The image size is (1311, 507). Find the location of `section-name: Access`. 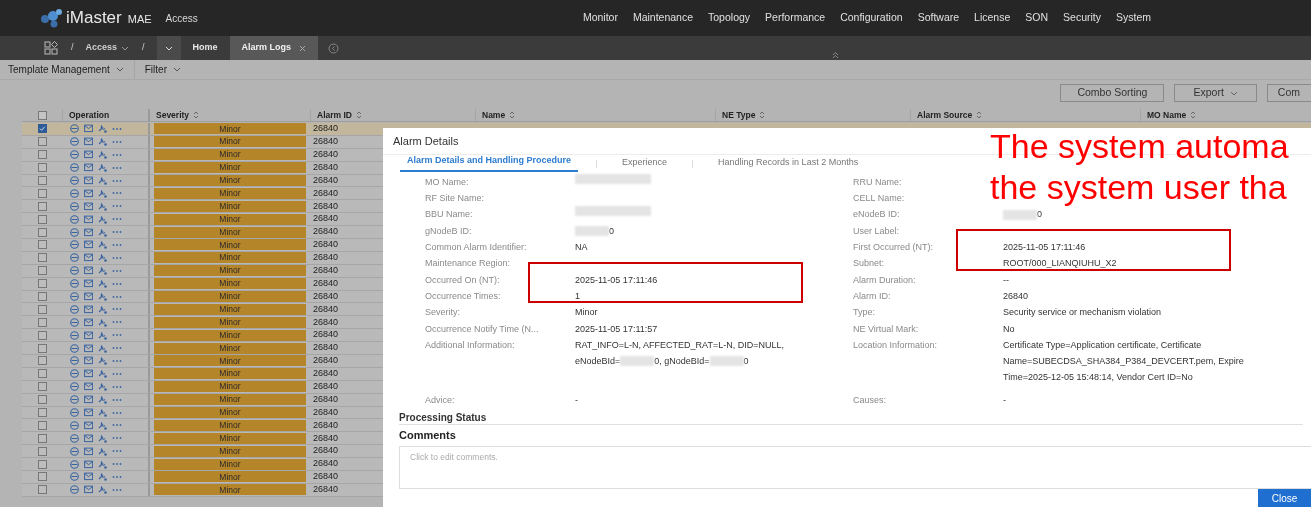

section-name: Access is located at coordinates (181, 18).